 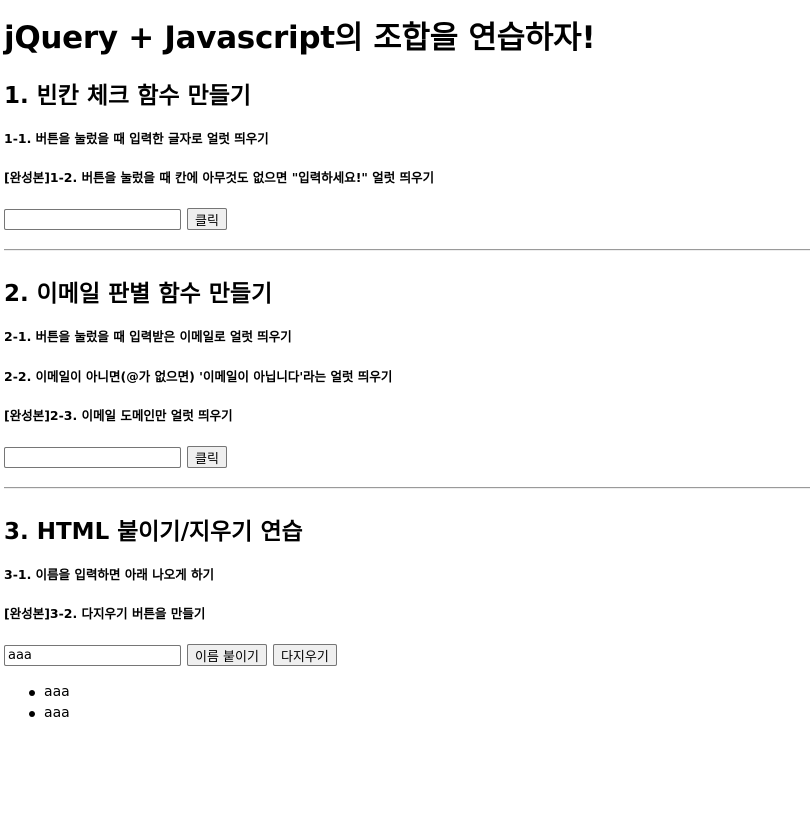 I want to click on section2-desc-3: [완성본]2-3. 이메일 도메인만 얼럿 띄우기, so click(x=118, y=415).